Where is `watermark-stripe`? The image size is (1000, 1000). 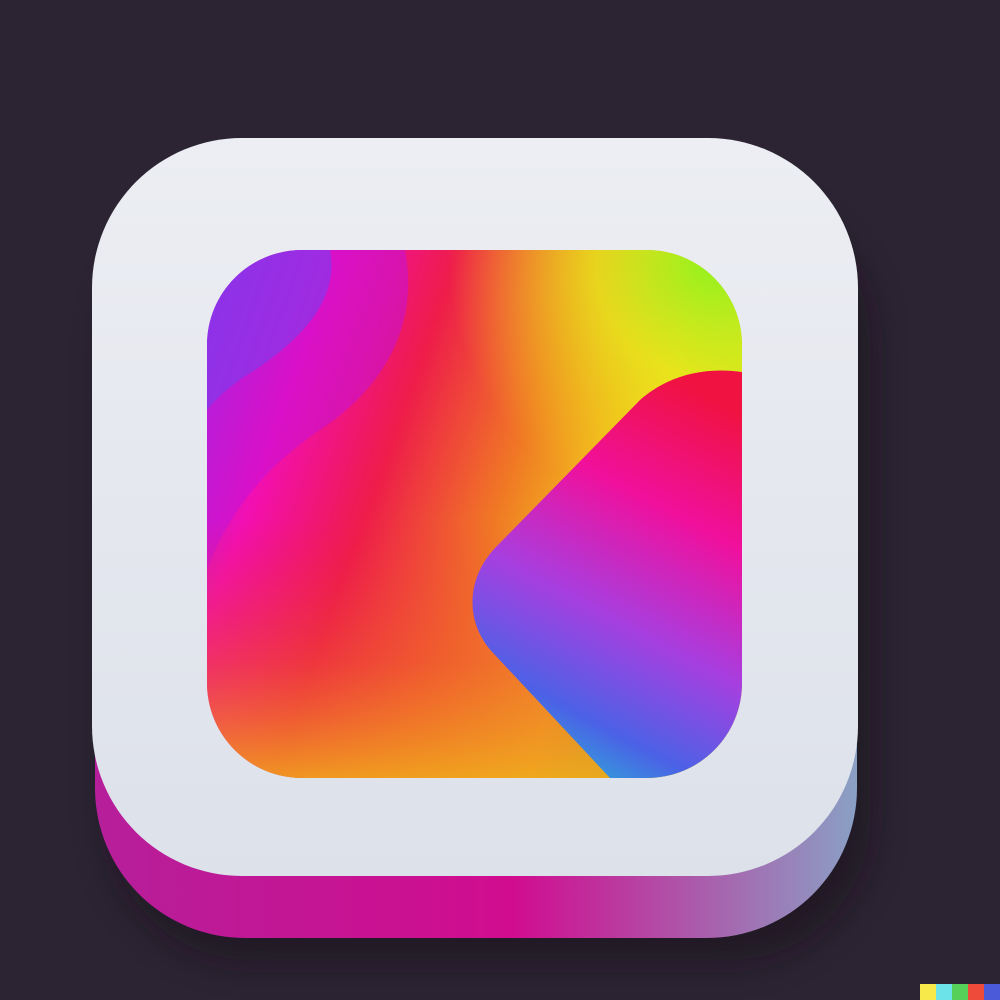
watermark-stripe is located at coordinates (960, 992).